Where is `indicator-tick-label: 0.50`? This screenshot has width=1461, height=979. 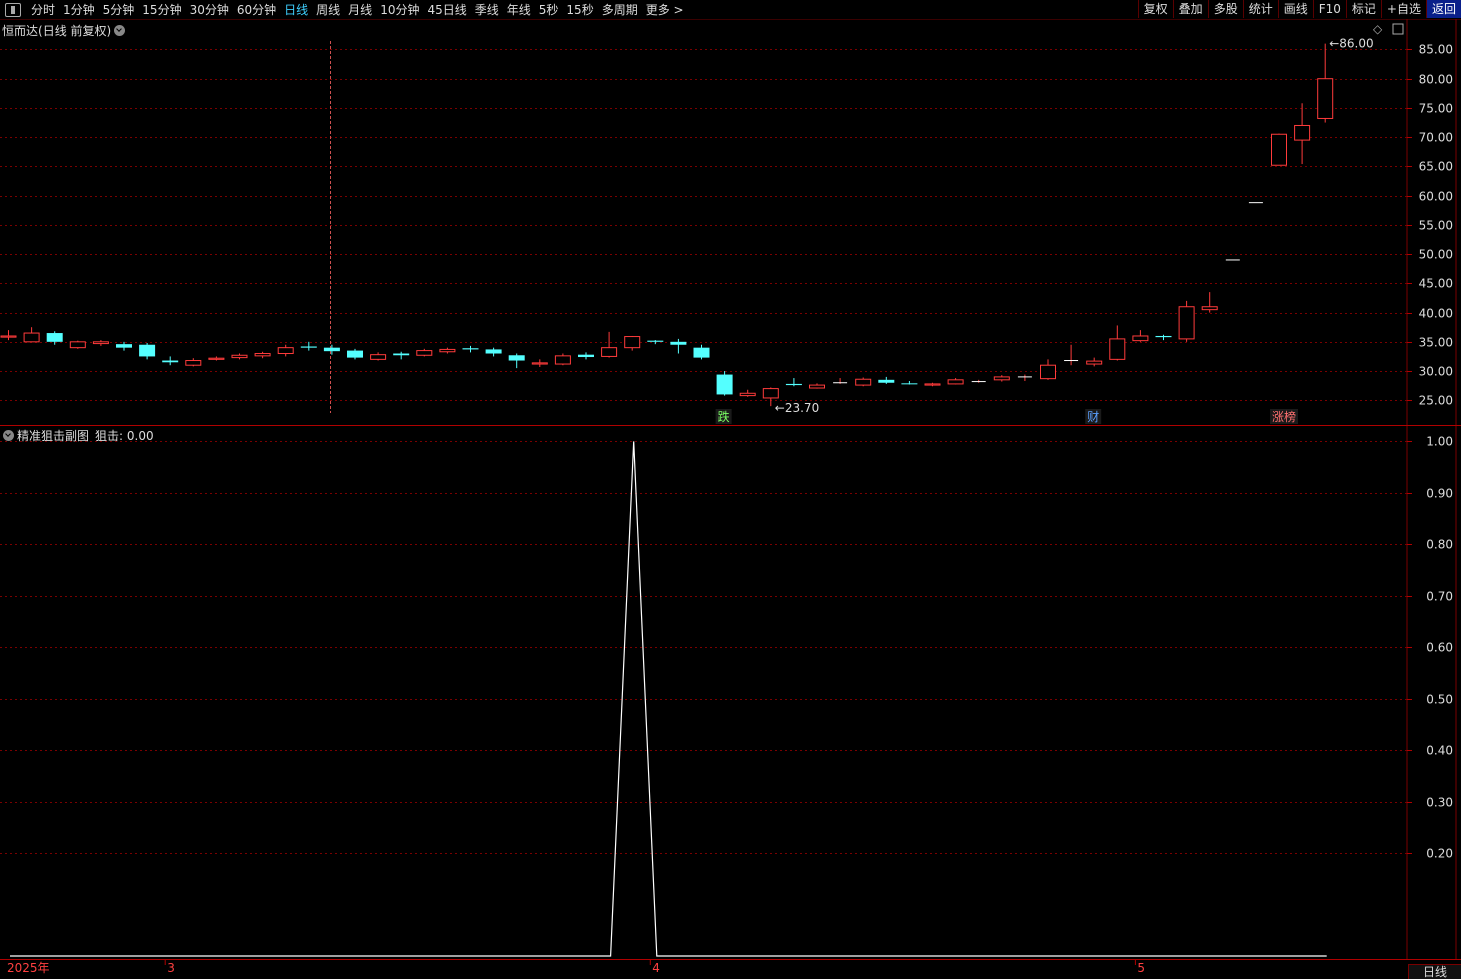 indicator-tick-label: 0.50 is located at coordinates (1439, 700).